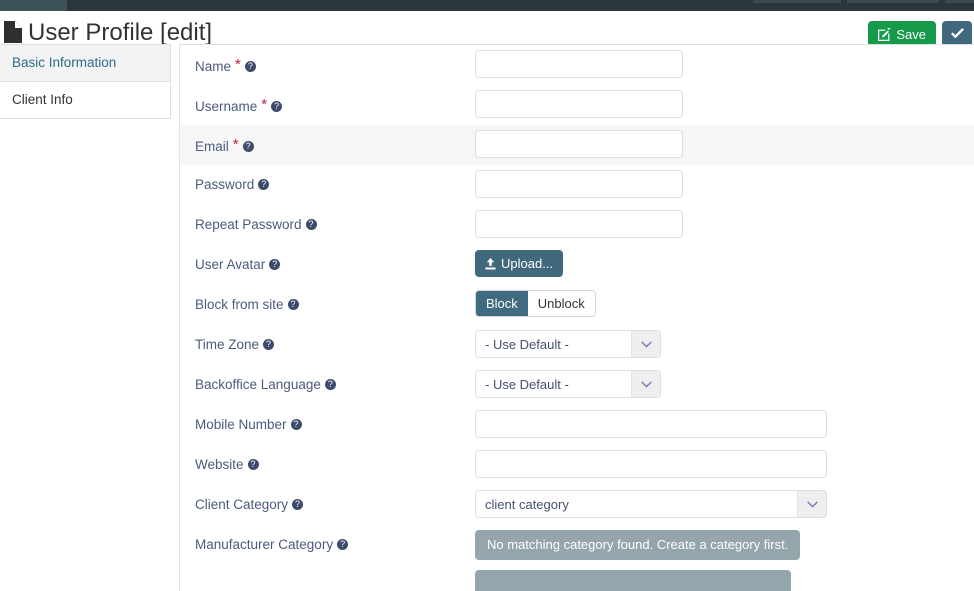 The height and width of the screenshot is (591, 974). I want to click on field-control: Block Unblock, so click(535, 301).